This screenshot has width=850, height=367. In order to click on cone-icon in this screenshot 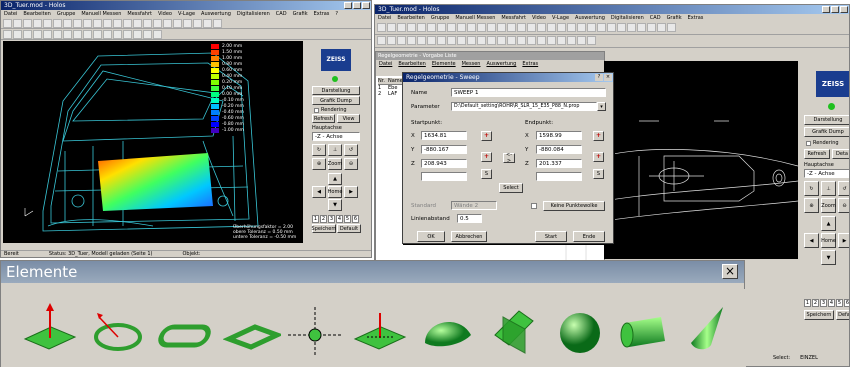, I will do `click(708, 328)`.